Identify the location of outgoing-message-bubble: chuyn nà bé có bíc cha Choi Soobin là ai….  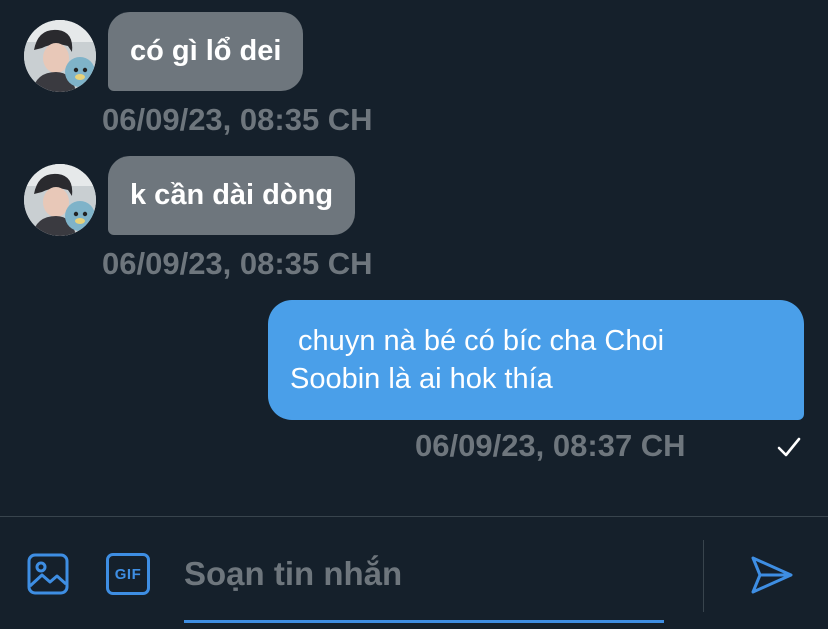
(536, 360).